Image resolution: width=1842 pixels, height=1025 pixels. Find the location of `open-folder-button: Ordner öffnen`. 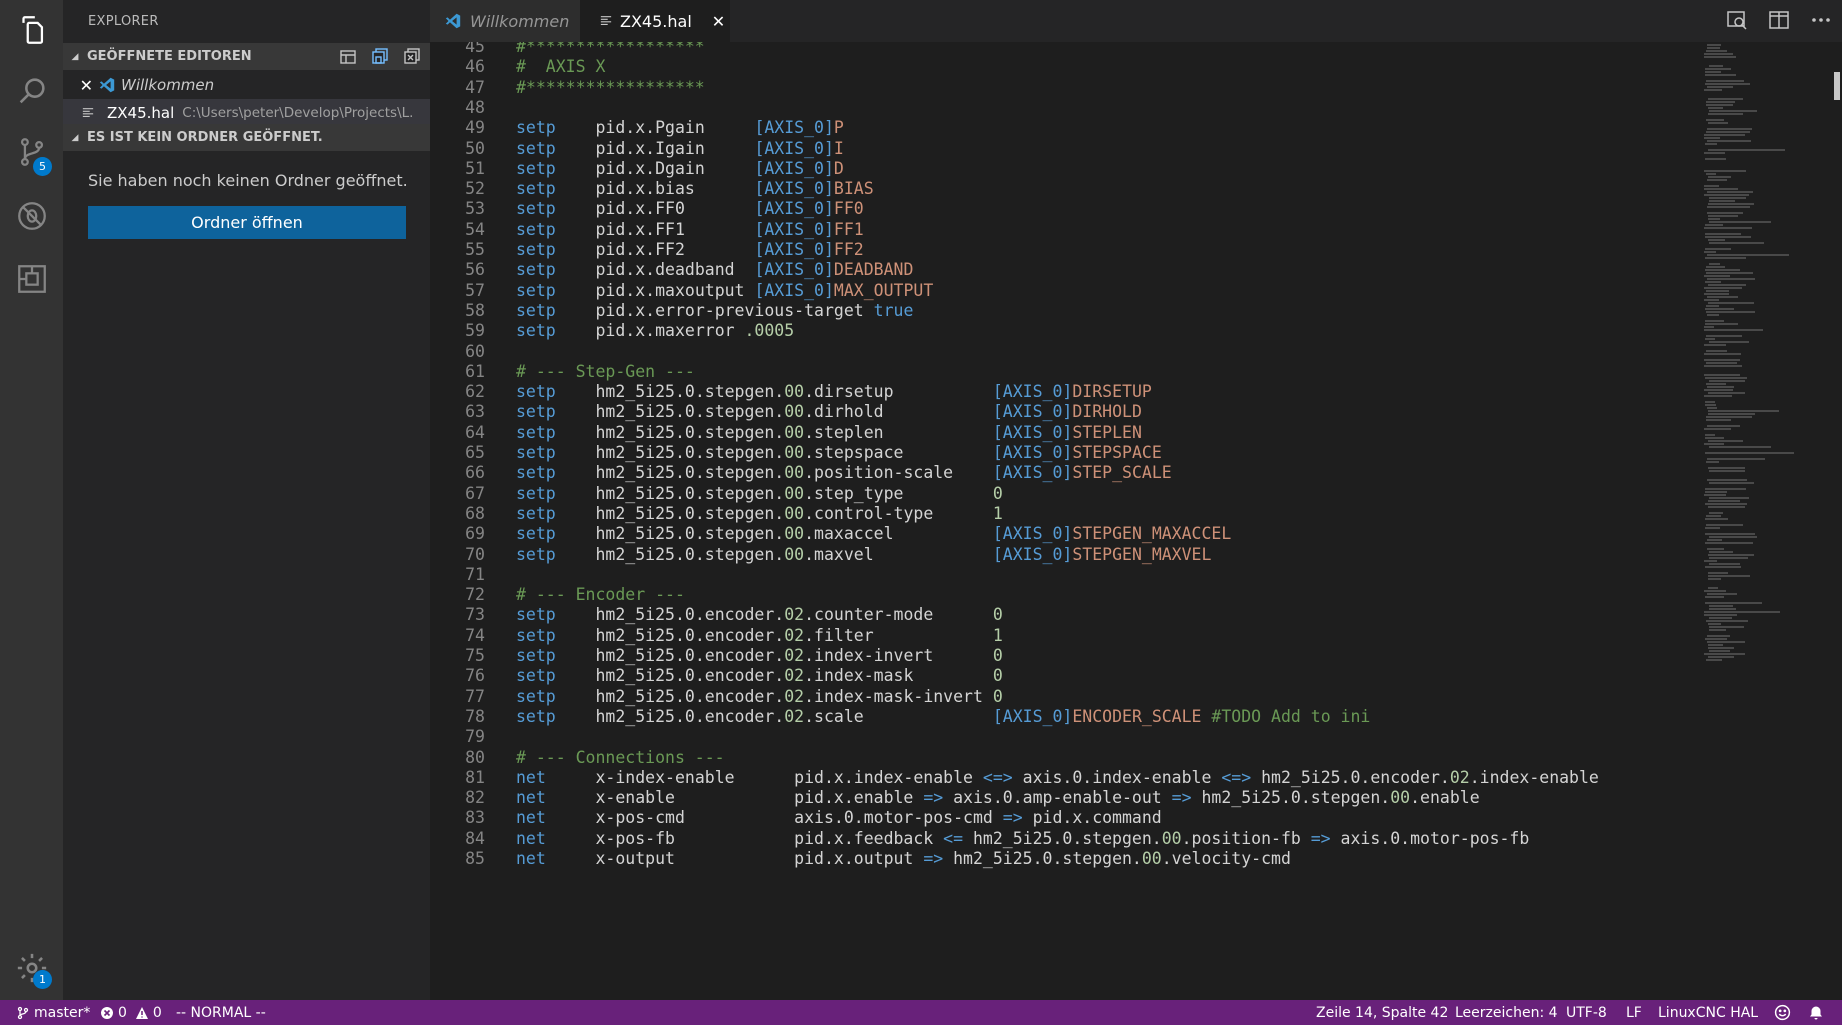

open-folder-button: Ordner öffnen is located at coordinates (247, 222).